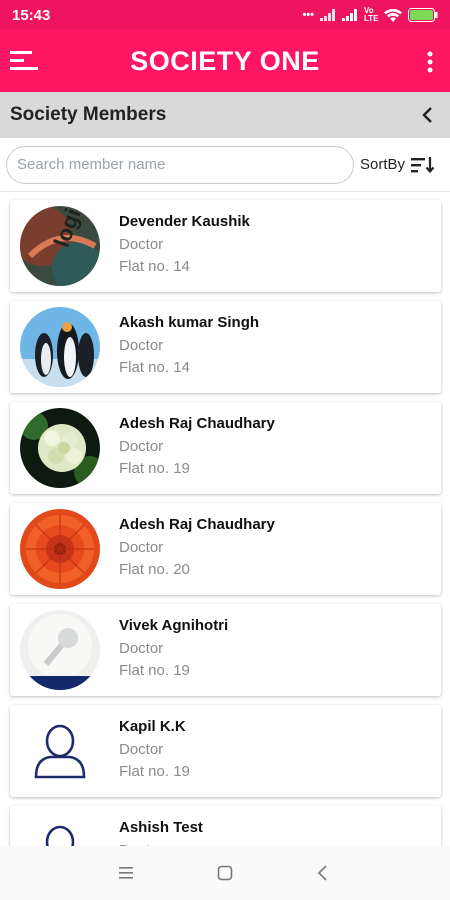  Describe the element at coordinates (225, 115) in the screenshot. I see `section-header: Society Members` at that location.